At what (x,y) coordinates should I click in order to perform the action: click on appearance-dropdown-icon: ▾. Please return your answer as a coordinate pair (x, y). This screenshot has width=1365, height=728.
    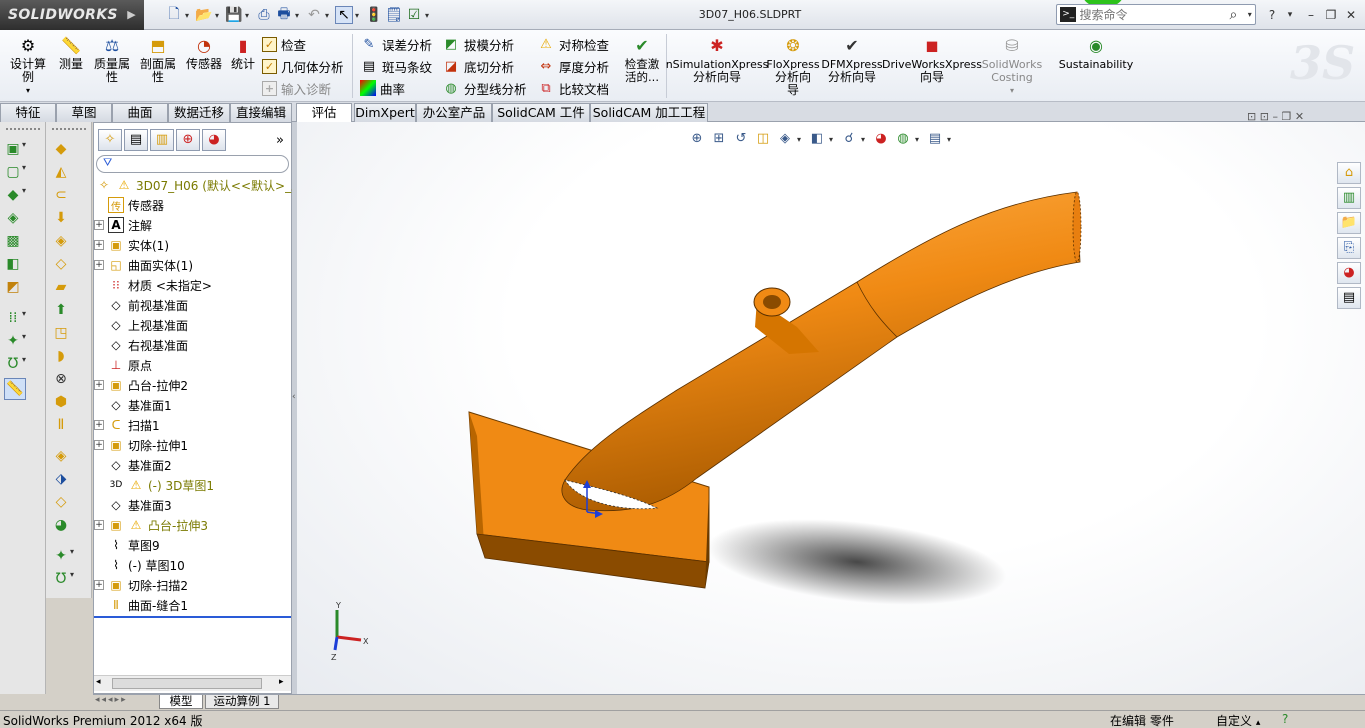
    Looking at the image, I should click on (26, 341).